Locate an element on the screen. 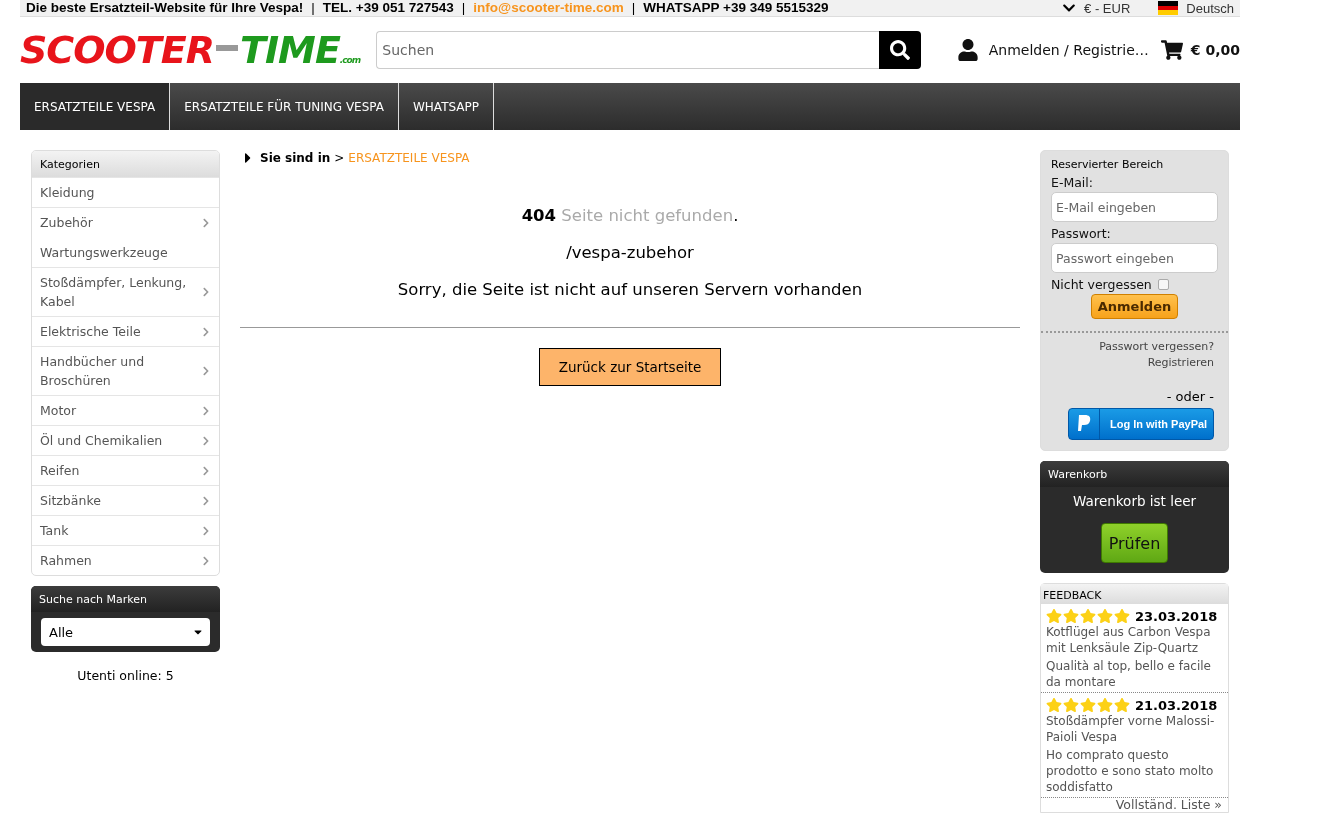 Image resolution: width=1332 pixels, height=840 pixels. email-field: E-Mail eingeben is located at coordinates (1134, 207).